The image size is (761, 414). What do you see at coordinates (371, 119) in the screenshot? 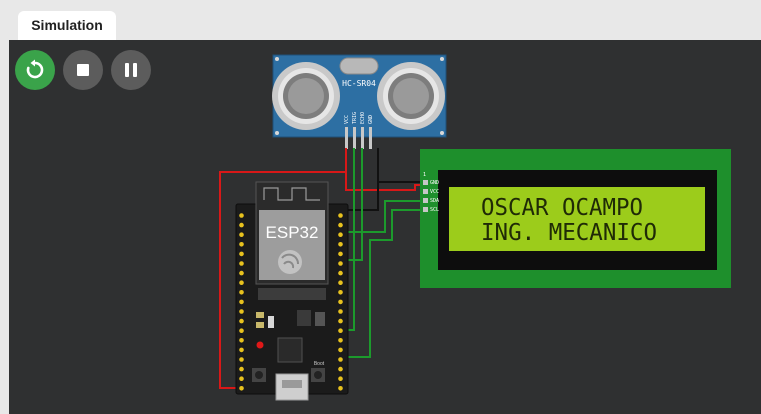
I see `sensor-pin-gnd-label: GND` at bounding box center [371, 119].